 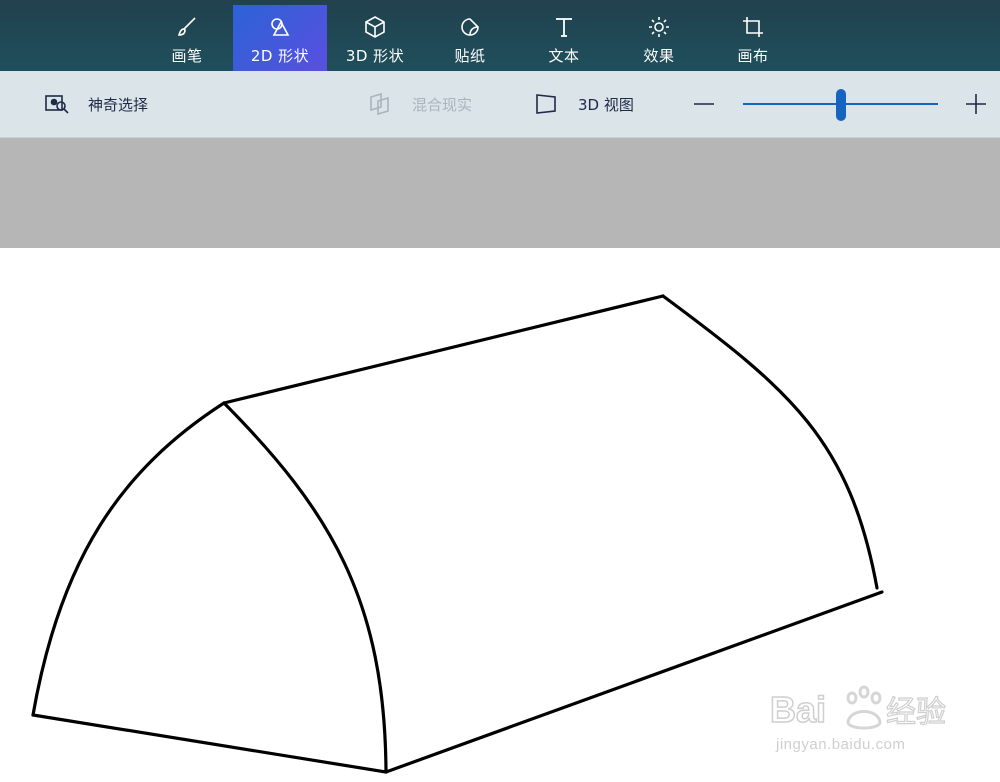 What do you see at coordinates (118, 104) in the screenshot?
I see `magic-select-label: 神奇选择` at bounding box center [118, 104].